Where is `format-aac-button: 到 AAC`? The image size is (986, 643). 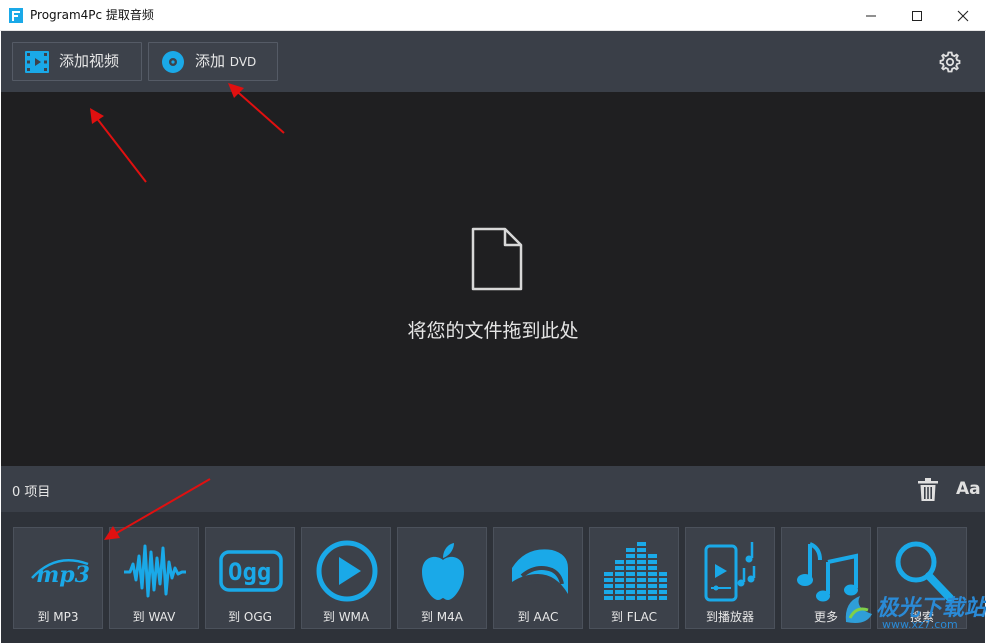 format-aac-button: 到 AAC is located at coordinates (538, 578).